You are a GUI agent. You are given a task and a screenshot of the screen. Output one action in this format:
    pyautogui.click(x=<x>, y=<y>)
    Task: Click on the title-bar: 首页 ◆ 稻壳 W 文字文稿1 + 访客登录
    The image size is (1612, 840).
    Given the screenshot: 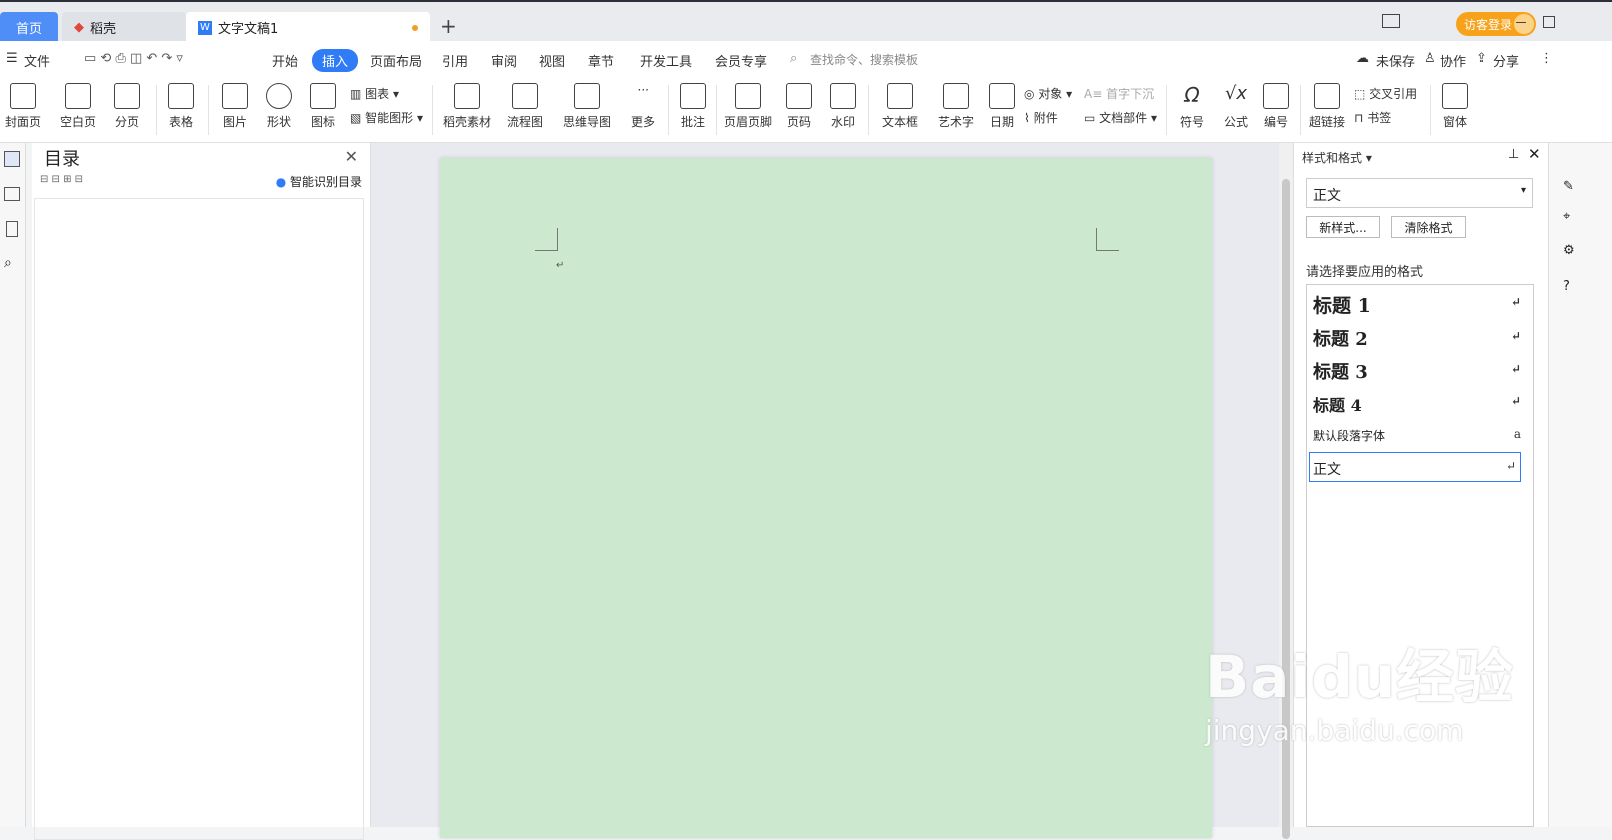 What is the action you would take?
    pyautogui.click(x=806, y=21)
    